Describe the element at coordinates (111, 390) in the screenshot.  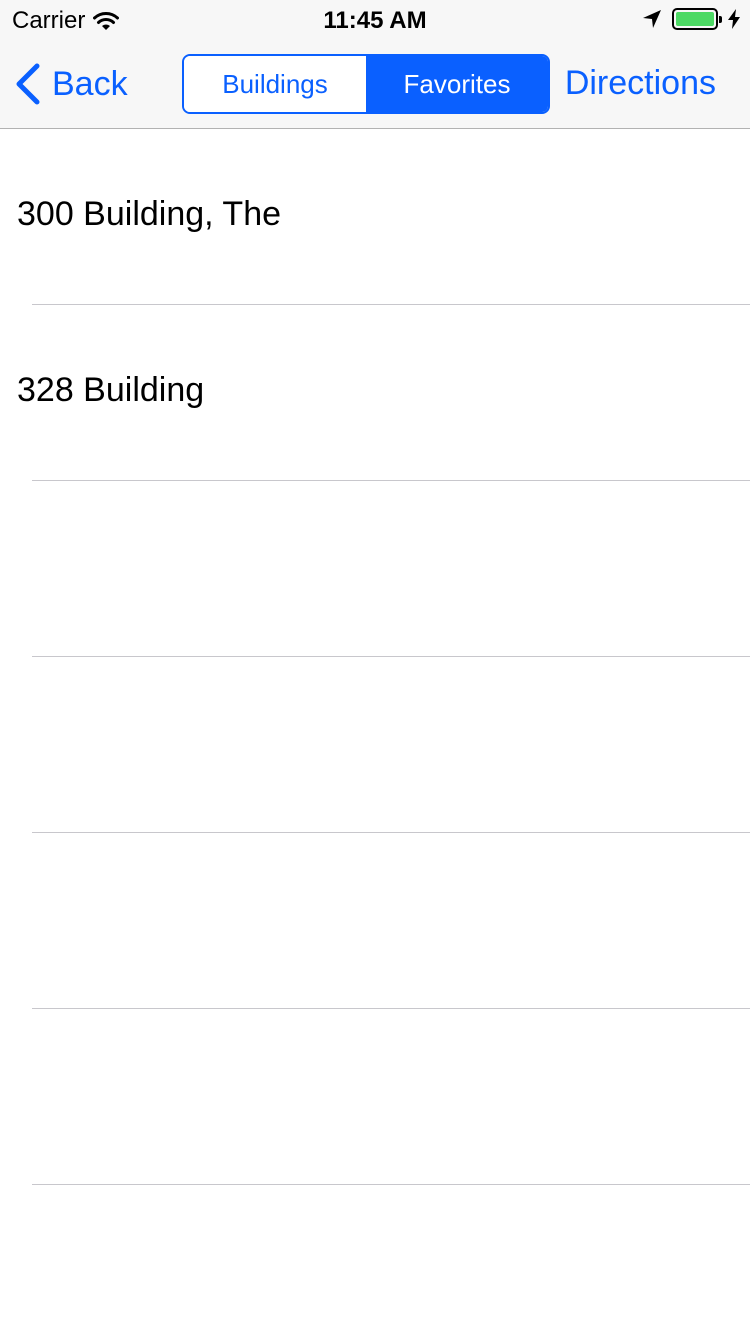
I see `list-item-label: 328 Building` at that location.